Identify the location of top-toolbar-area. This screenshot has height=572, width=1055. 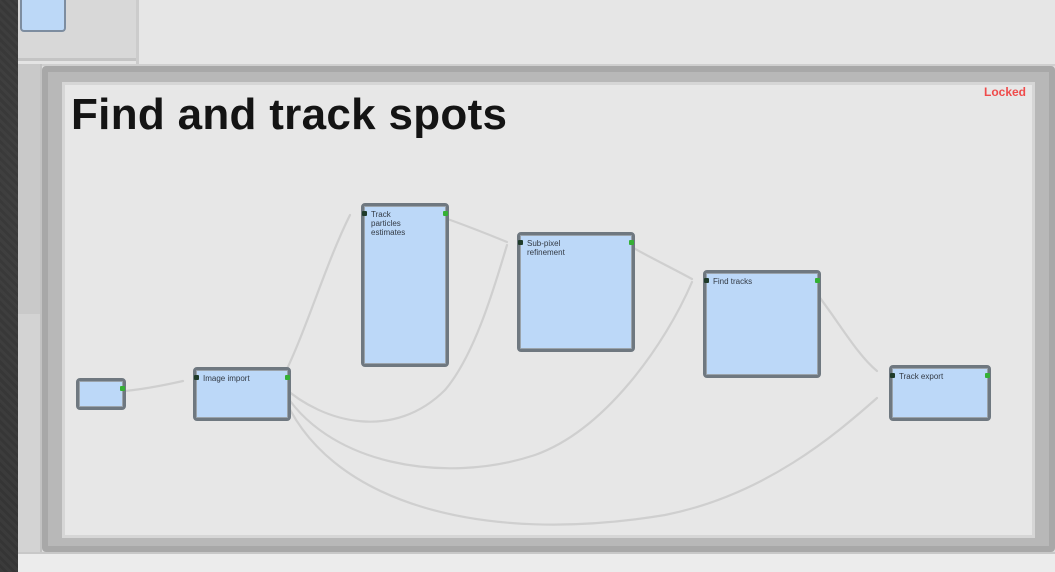
(536, 33).